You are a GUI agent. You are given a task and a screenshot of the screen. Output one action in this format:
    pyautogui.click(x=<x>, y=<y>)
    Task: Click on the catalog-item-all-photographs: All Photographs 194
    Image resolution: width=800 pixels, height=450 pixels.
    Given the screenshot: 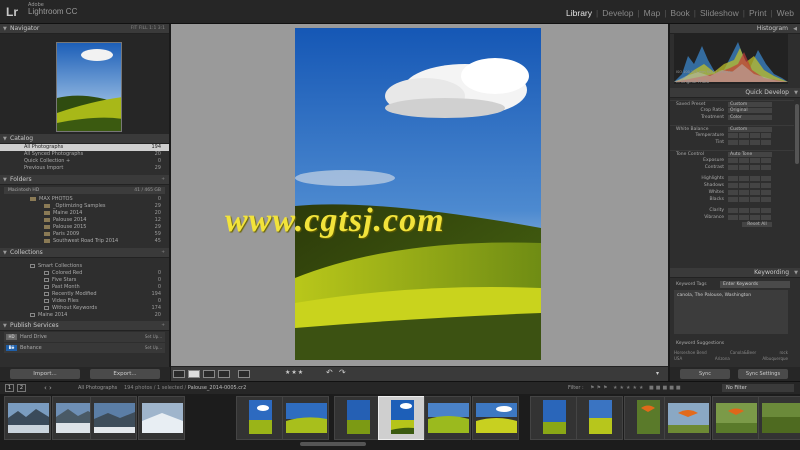 What is the action you would take?
    pyautogui.click(x=84, y=147)
    